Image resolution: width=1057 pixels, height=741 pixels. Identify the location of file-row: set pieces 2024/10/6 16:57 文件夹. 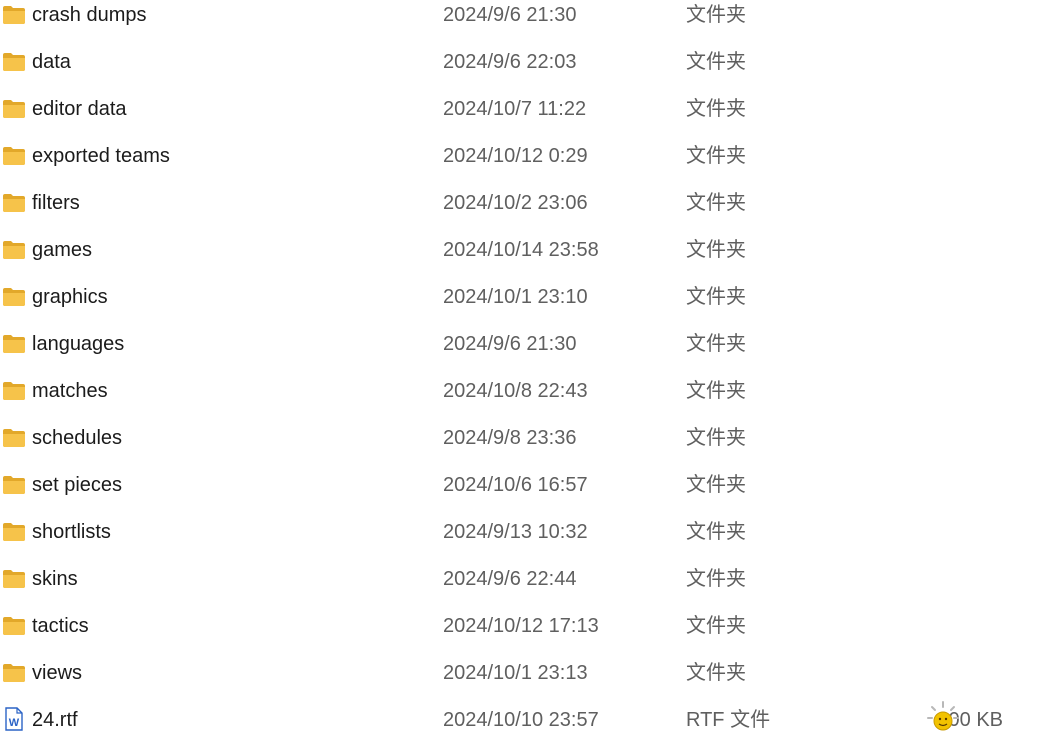
(528, 484).